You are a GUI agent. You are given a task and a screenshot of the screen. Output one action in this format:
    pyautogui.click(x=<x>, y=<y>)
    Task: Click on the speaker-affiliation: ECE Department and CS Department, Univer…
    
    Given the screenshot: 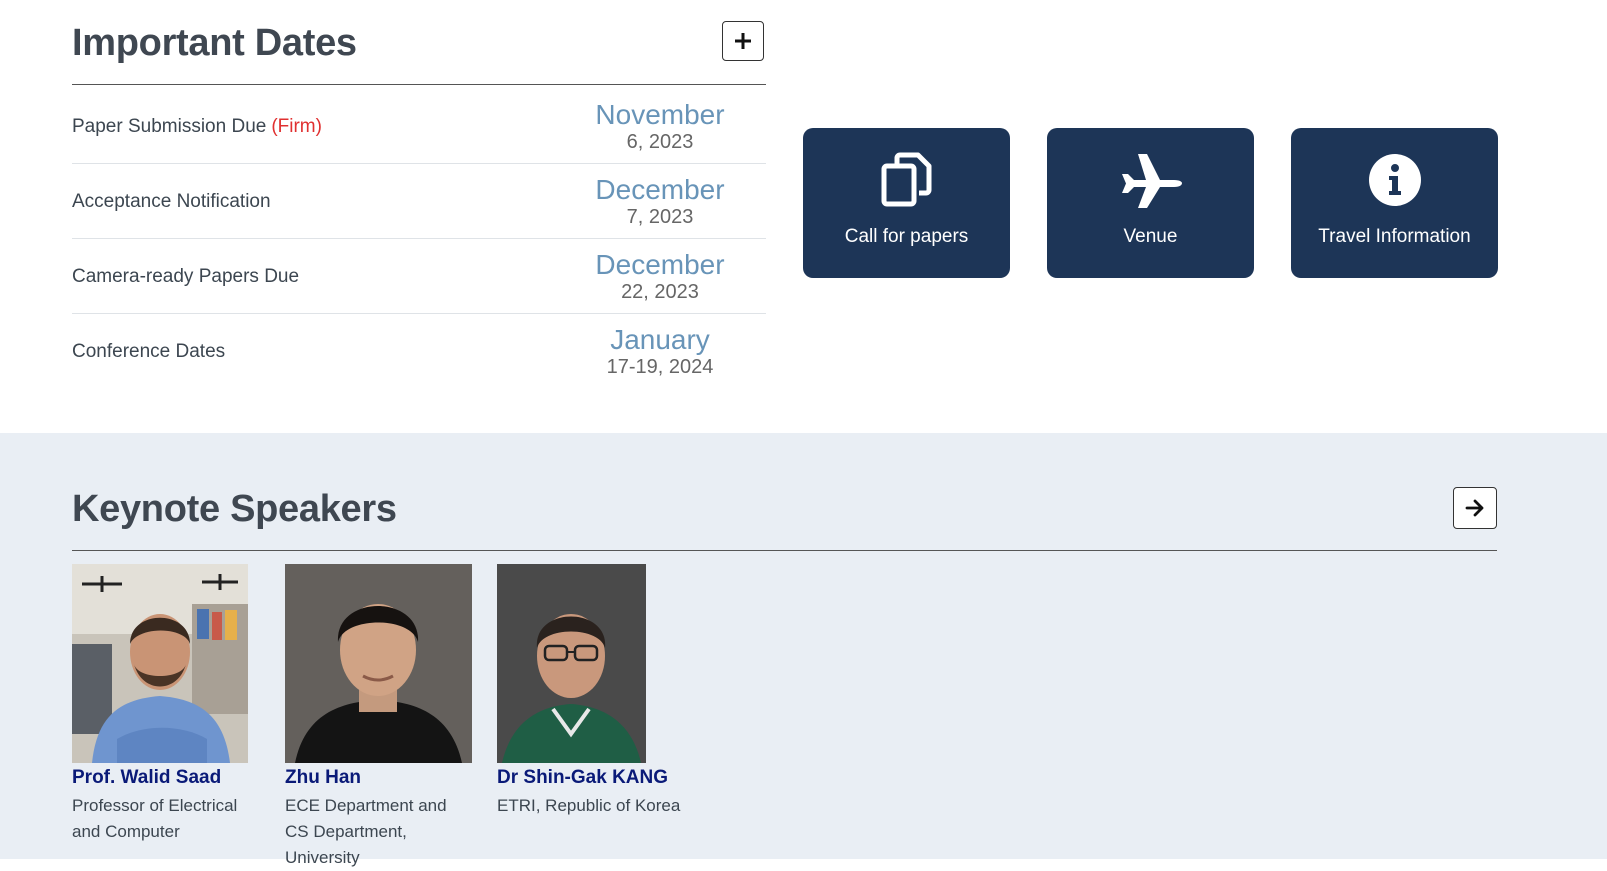 What is the action you would take?
    pyautogui.click(x=366, y=831)
    